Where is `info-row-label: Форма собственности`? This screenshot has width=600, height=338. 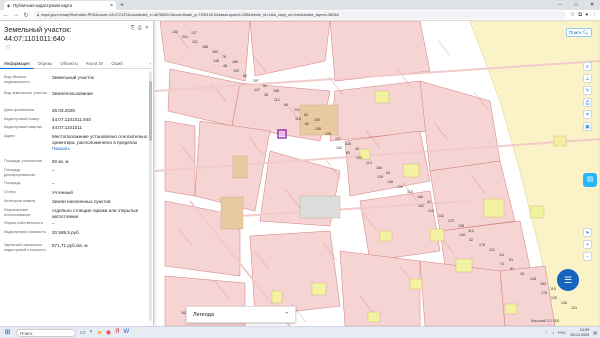
info-row-label: Форма собственности is located at coordinates (23, 223).